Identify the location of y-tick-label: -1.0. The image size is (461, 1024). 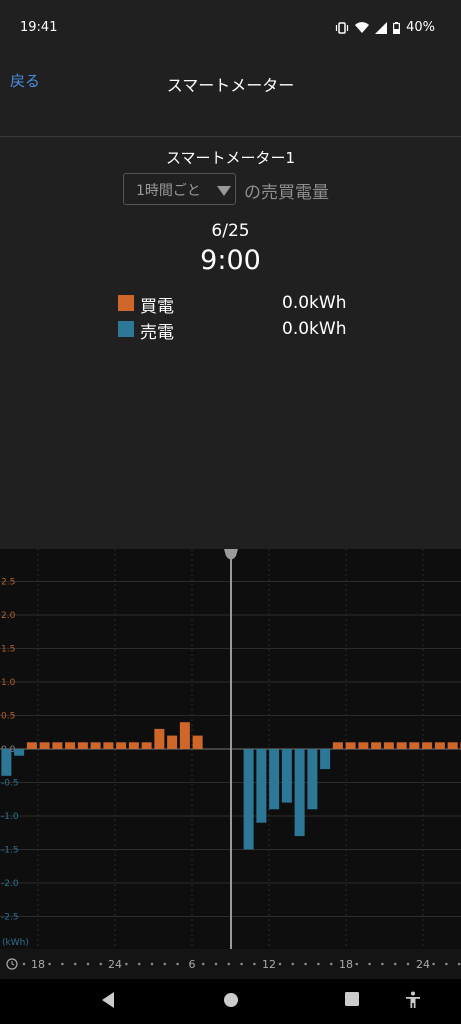
(10, 817).